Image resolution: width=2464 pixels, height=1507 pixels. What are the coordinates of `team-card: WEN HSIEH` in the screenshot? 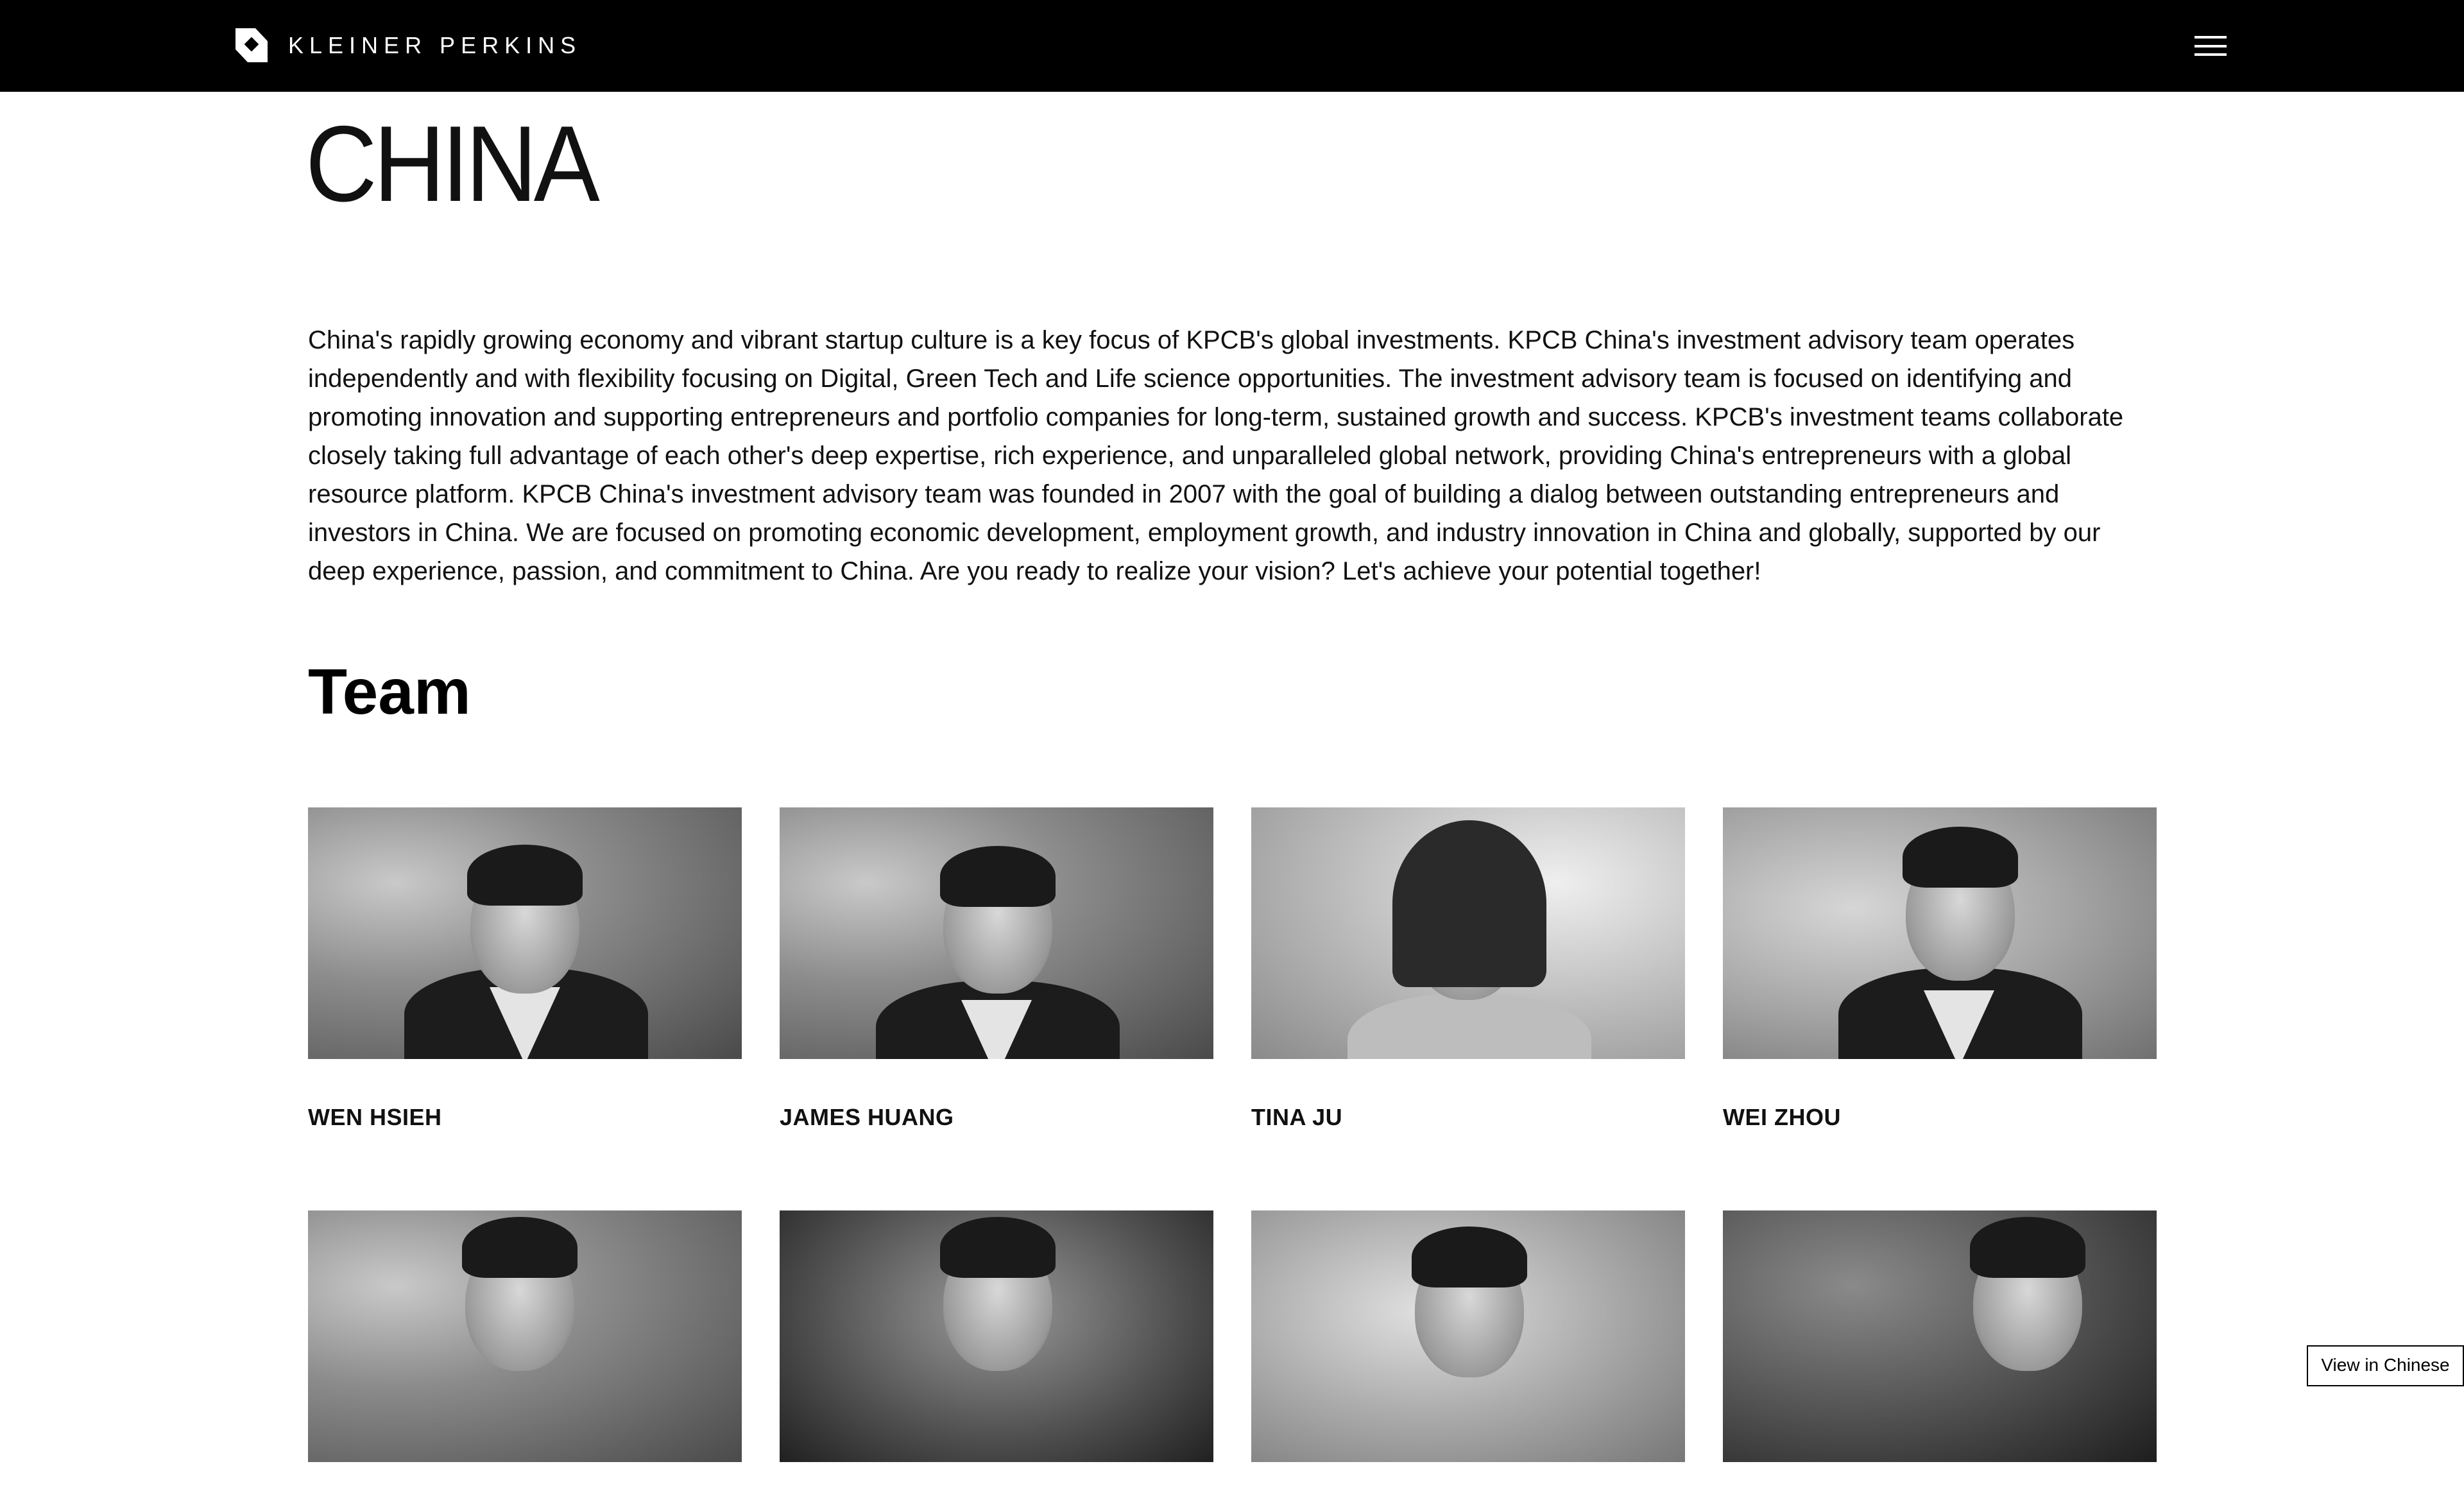 It's located at (525, 969).